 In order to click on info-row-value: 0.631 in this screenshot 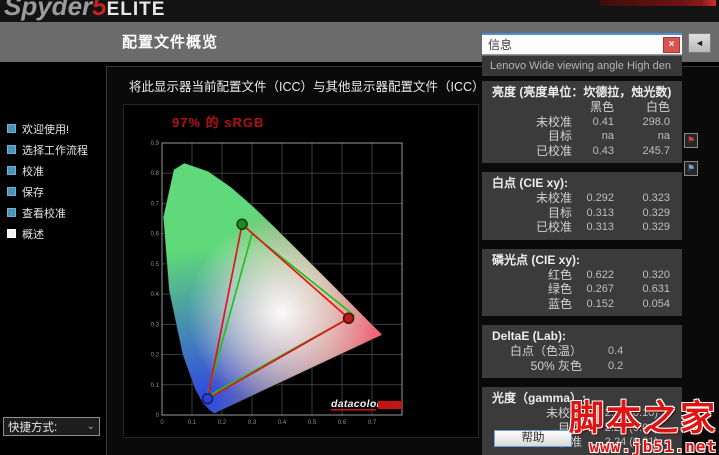, I will do `click(656, 289)`.